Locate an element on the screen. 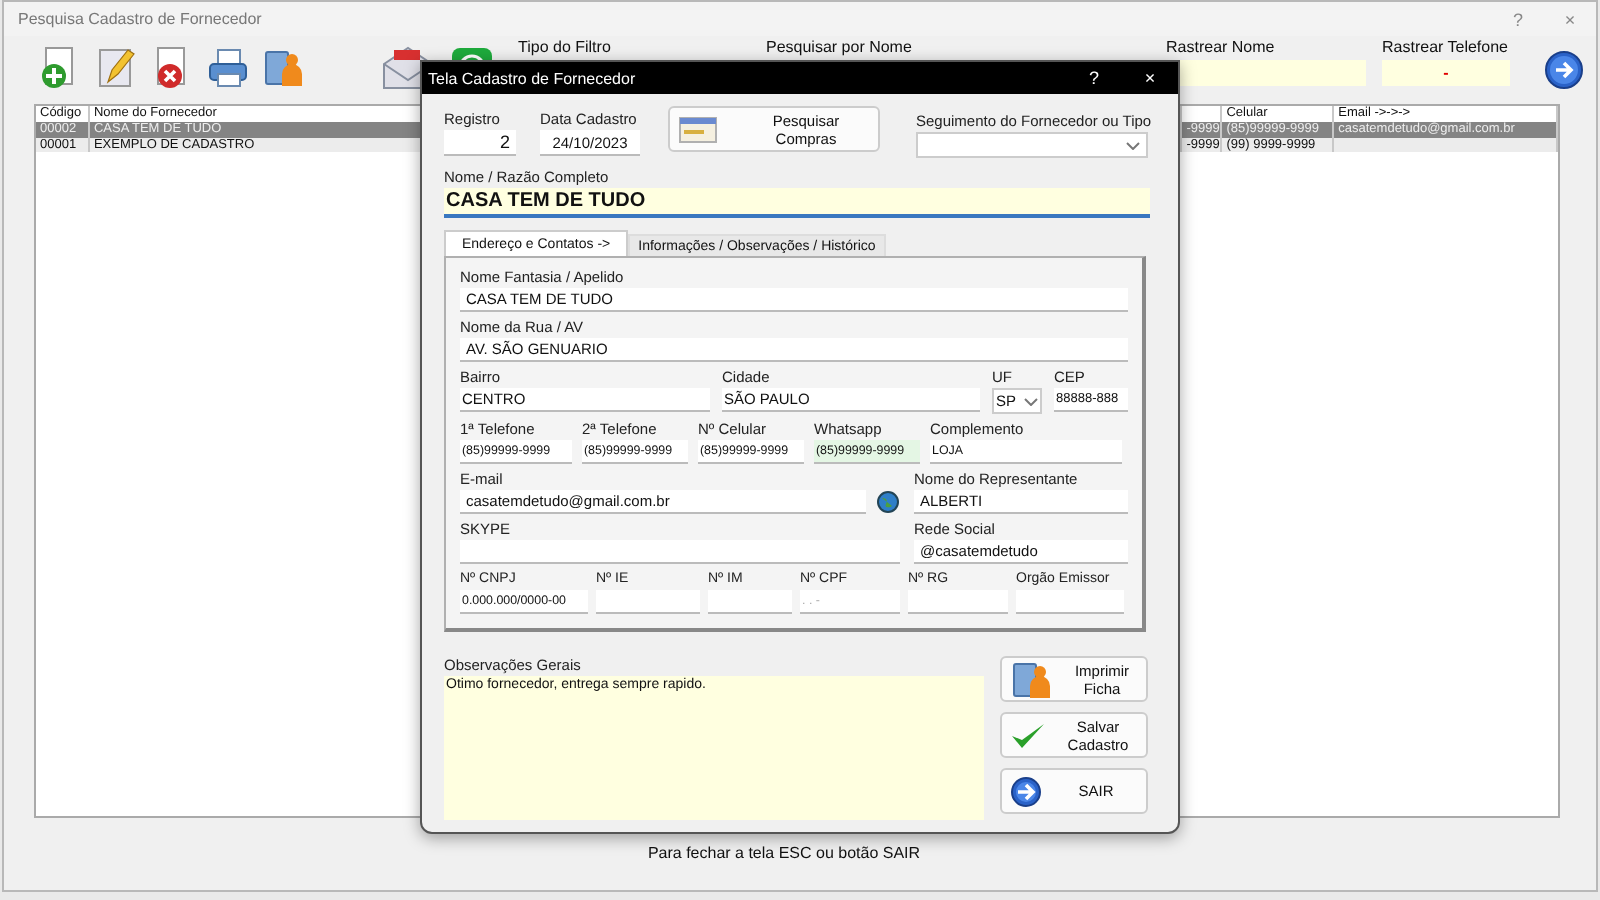  dialog-title: Tela Cadastro de Fornecedor is located at coordinates (532, 78).